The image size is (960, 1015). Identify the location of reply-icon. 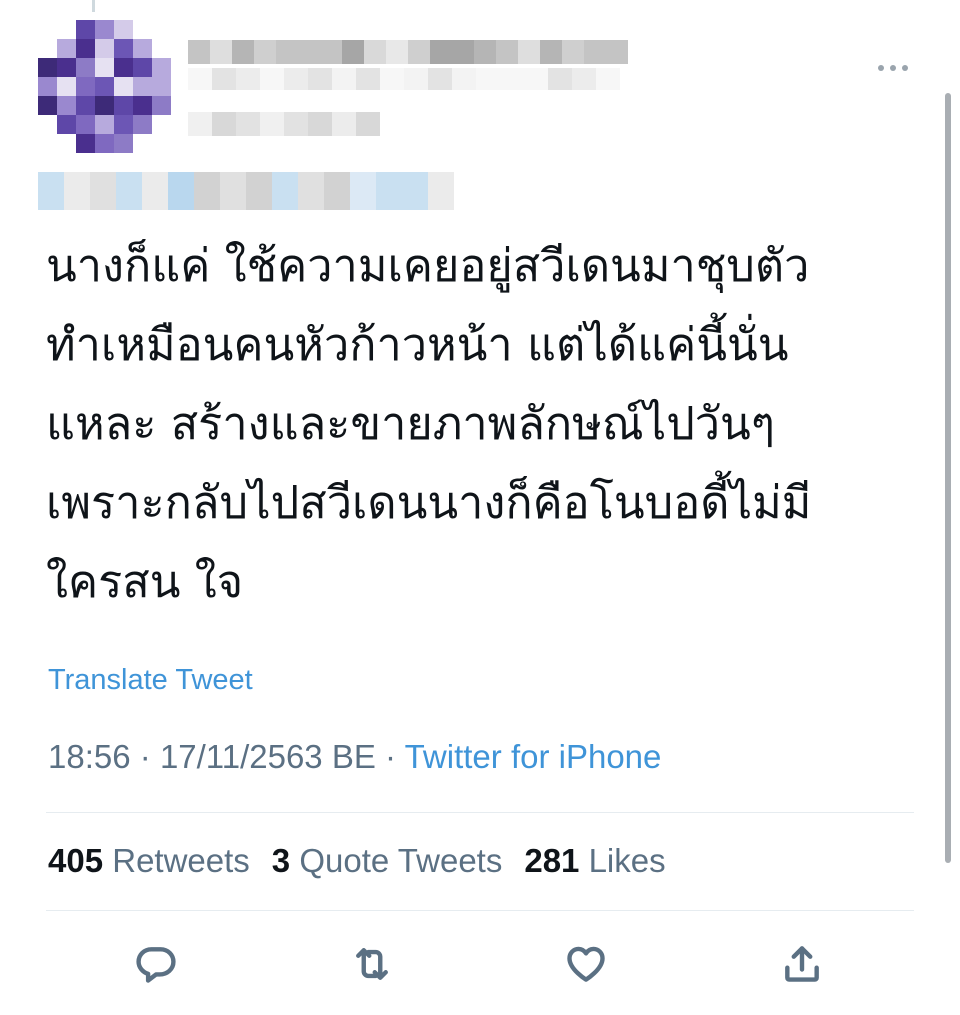
(156, 965).